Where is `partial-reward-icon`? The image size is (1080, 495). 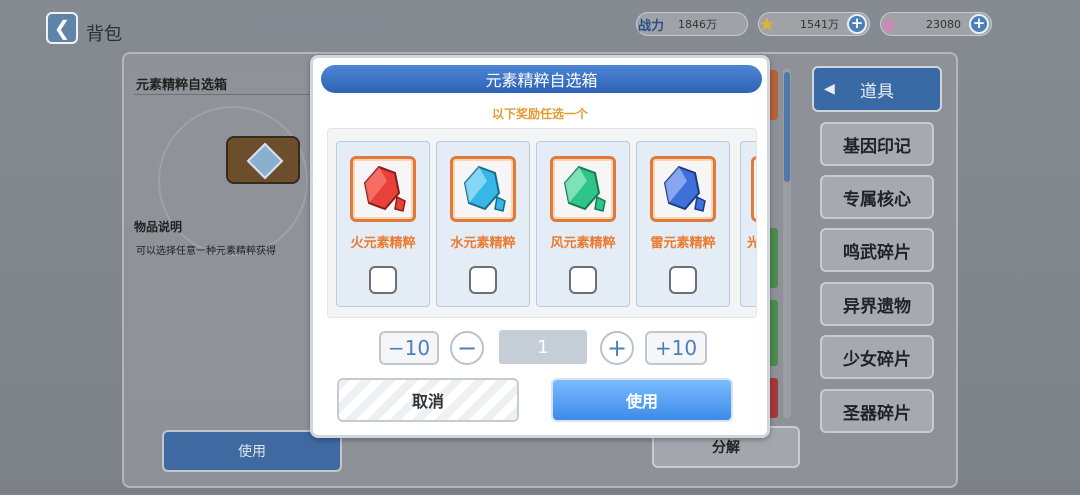 partial-reward-icon is located at coordinates (753, 189).